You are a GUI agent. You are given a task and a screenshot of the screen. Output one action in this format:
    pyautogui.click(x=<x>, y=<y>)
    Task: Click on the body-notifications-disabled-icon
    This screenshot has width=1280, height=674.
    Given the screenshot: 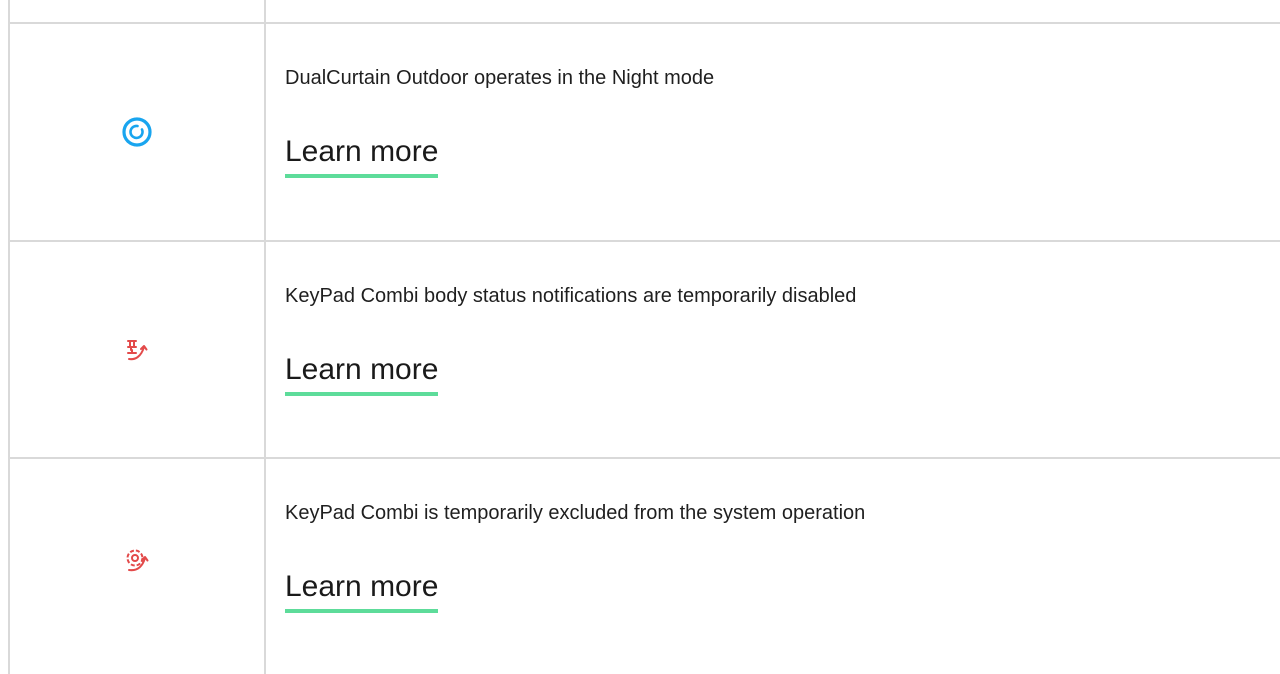 What is the action you would take?
    pyautogui.click(x=137, y=350)
    